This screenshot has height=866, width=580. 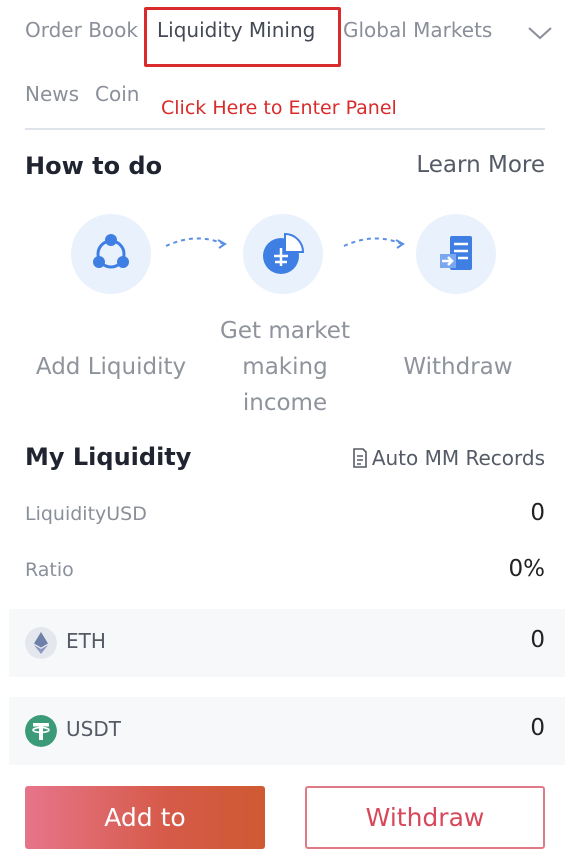 I want to click on chevron-down-icon, so click(x=540, y=33).